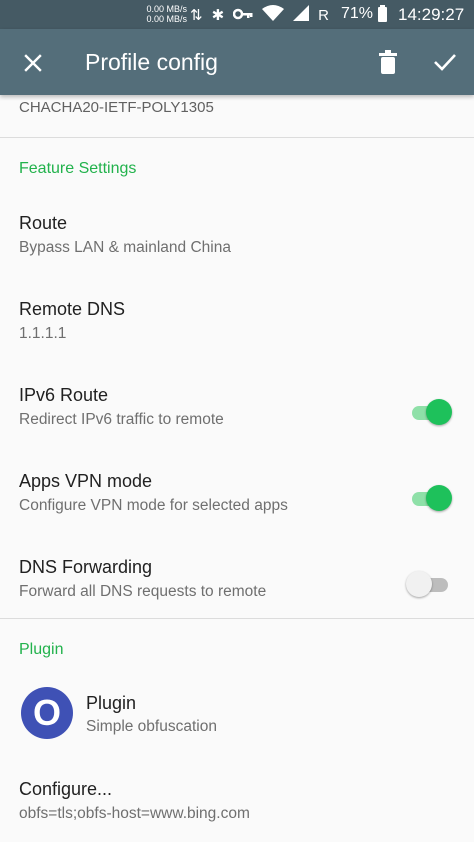 This screenshot has width=474, height=842. What do you see at coordinates (432, 413) in the screenshot?
I see `ipv6-route-toggle` at bounding box center [432, 413].